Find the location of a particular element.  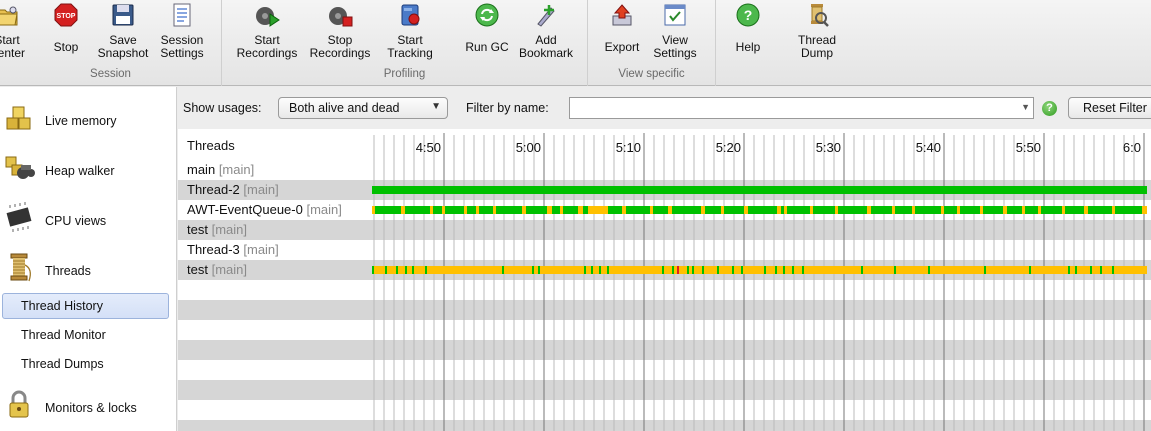

timeline-time-label: 5:30 is located at coordinates (828, 147).